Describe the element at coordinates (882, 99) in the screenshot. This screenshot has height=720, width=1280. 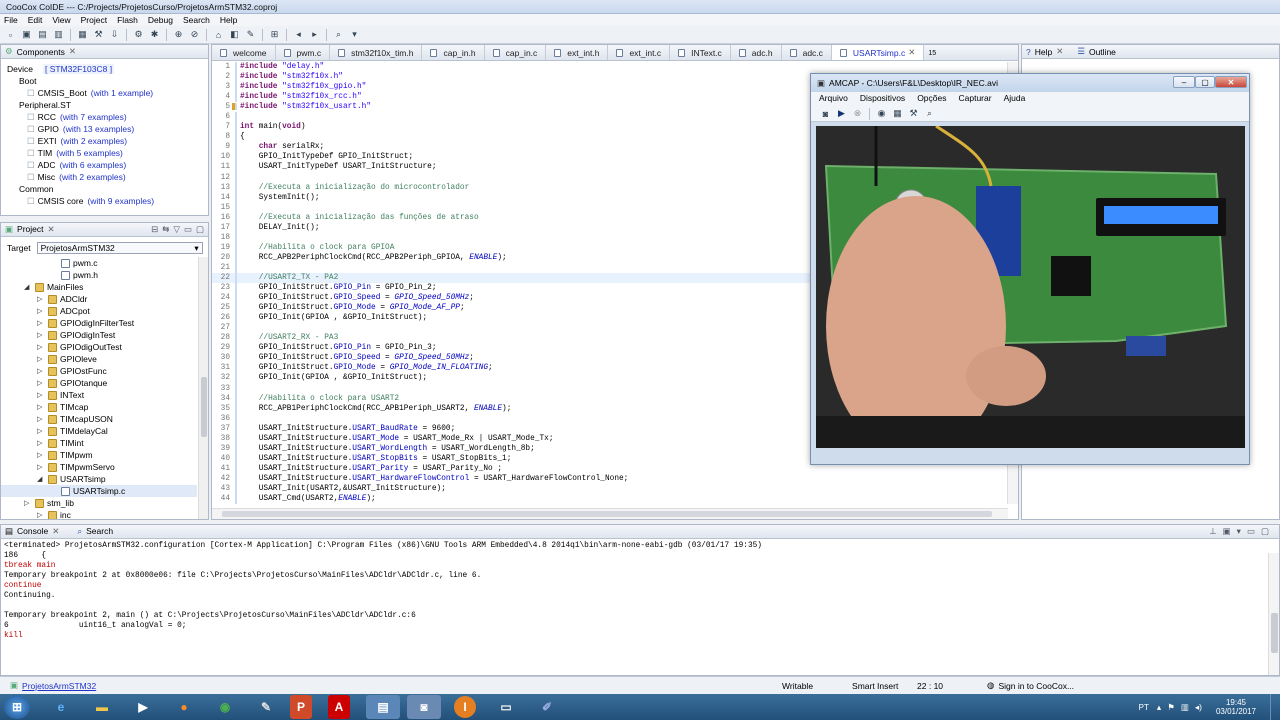
I see `amcap-menu-item: Dispositivos` at that location.